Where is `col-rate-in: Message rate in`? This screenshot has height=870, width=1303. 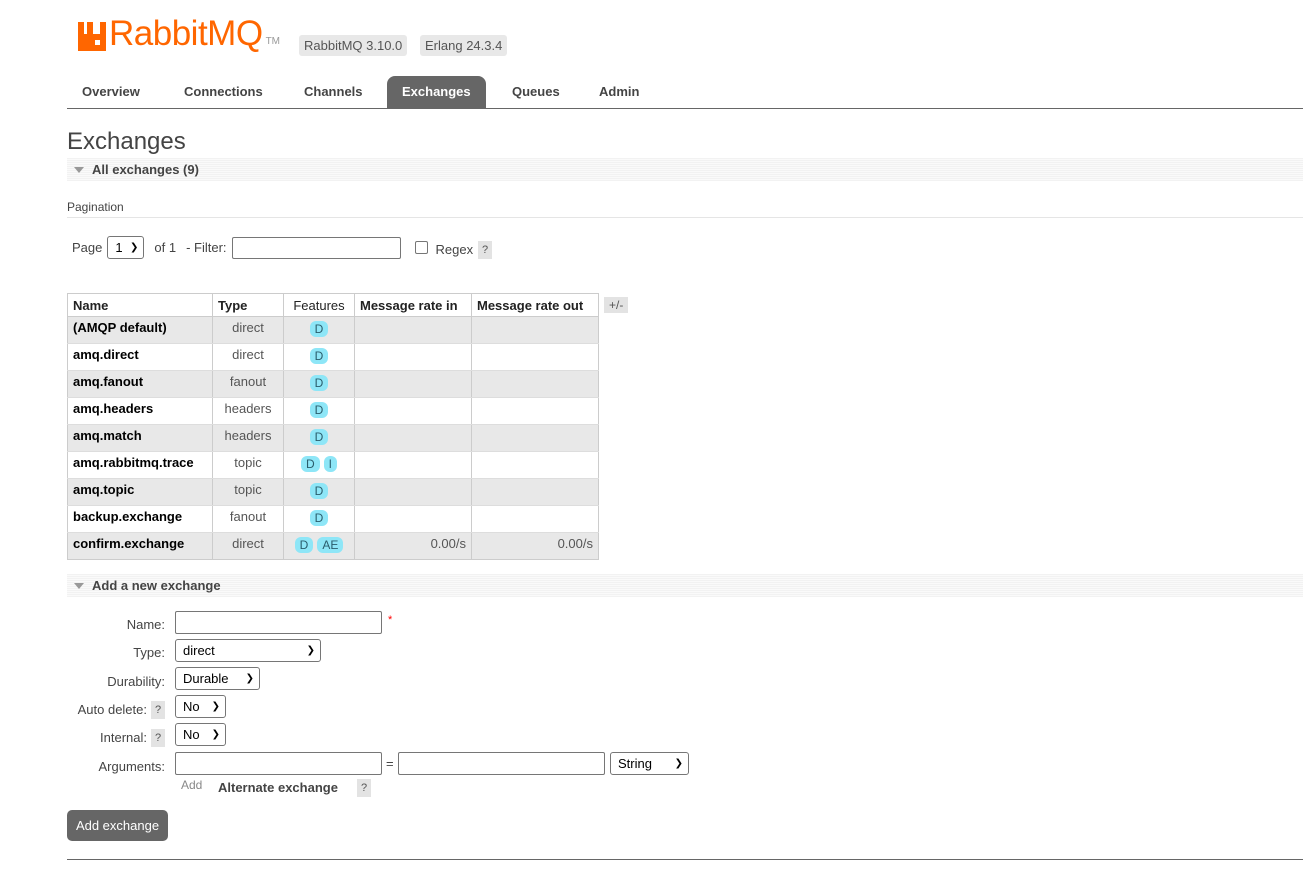 col-rate-in: Message rate in is located at coordinates (413, 305).